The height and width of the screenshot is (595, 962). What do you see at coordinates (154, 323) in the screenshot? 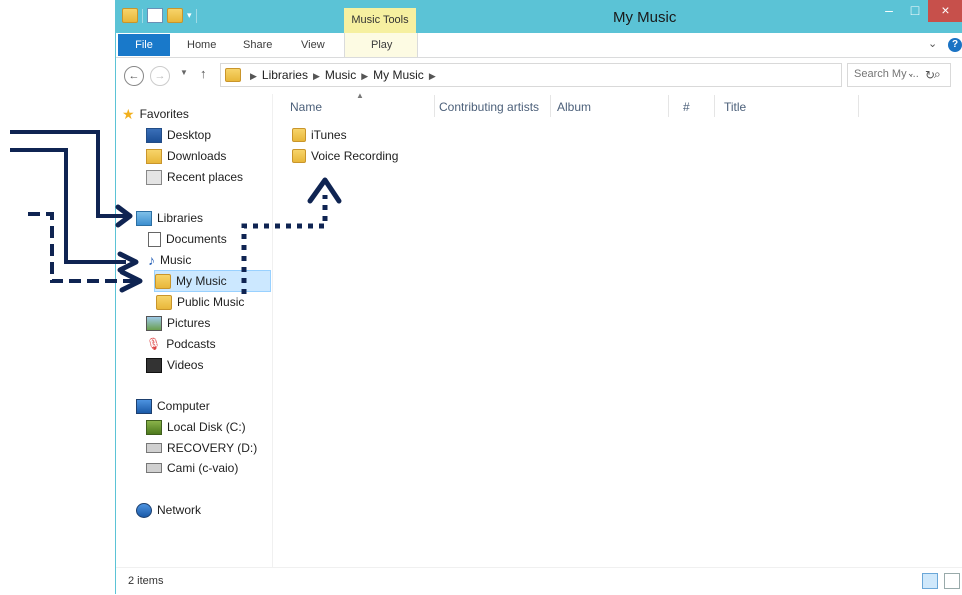
I see `pictures-icon` at bounding box center [154, 323].